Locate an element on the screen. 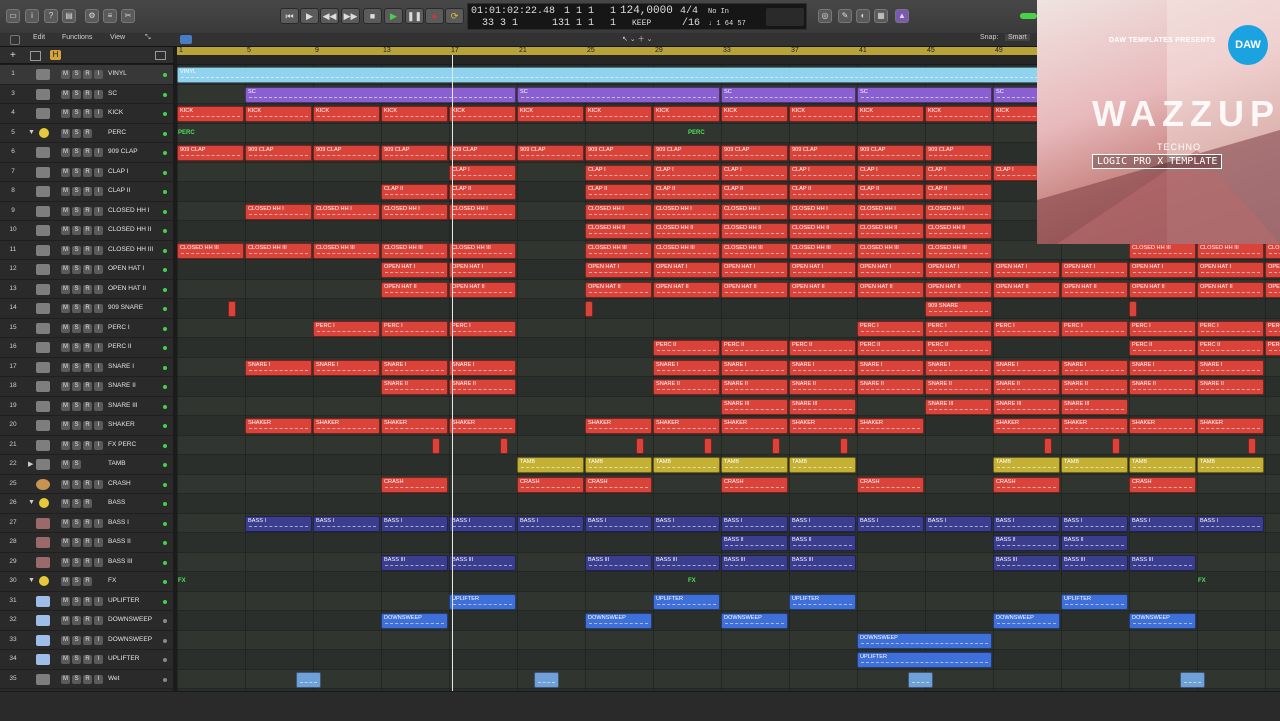 Image resolution: width=1280 pixels, height=721 pixels. region is located at coordinates (504, 445).